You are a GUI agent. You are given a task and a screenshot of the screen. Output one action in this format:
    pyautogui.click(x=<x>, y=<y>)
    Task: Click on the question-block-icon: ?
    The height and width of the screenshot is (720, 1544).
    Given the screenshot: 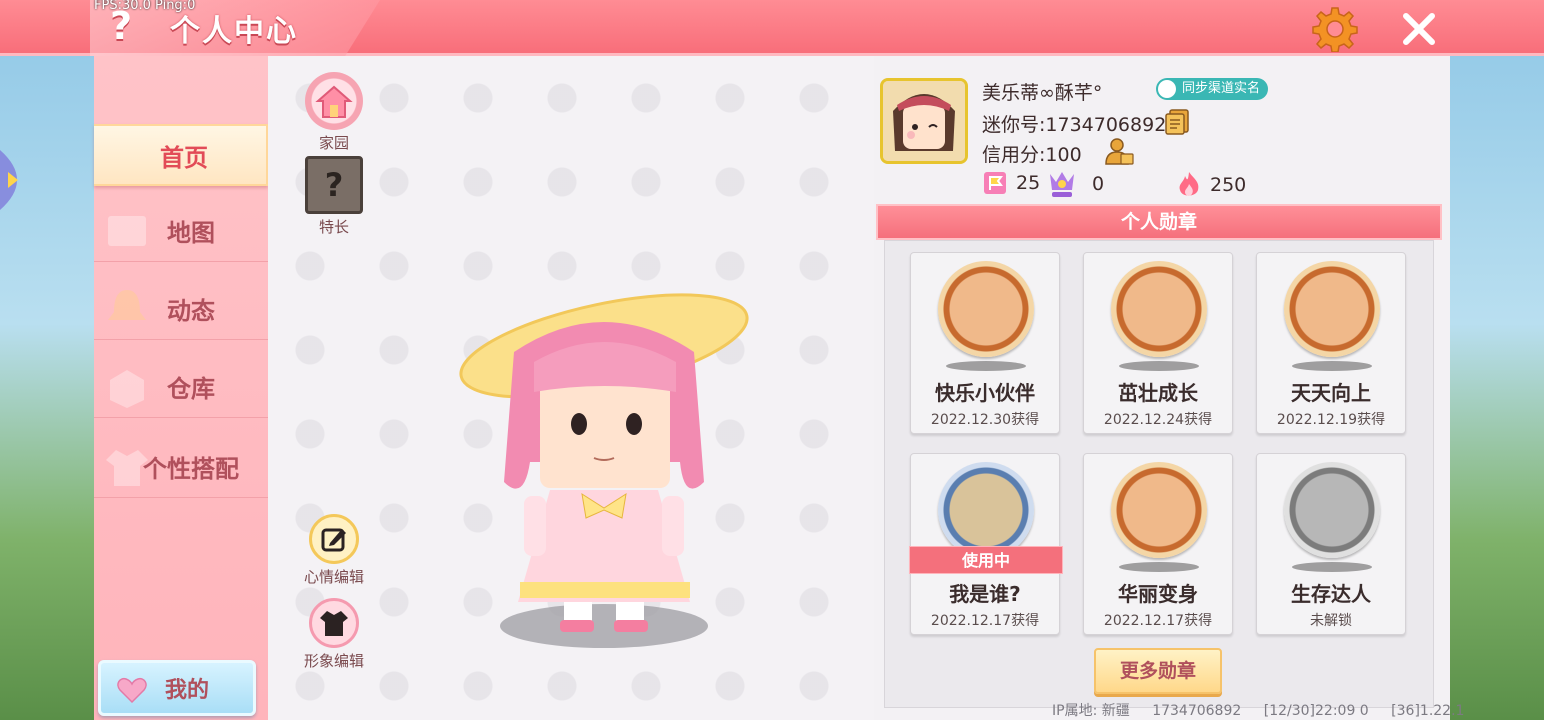 What is the action you would take?
    pyautogui.click(x=334, y=185)
    